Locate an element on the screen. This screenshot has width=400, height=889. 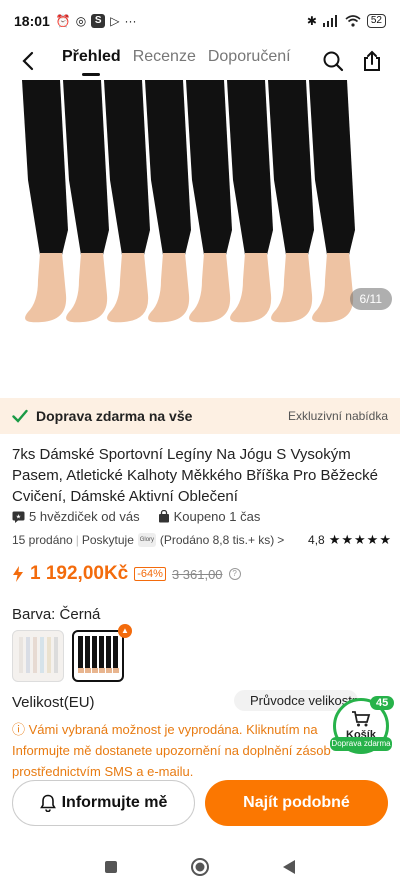
hot-flame-icon: ▲ is located at coordinates (125, 631).